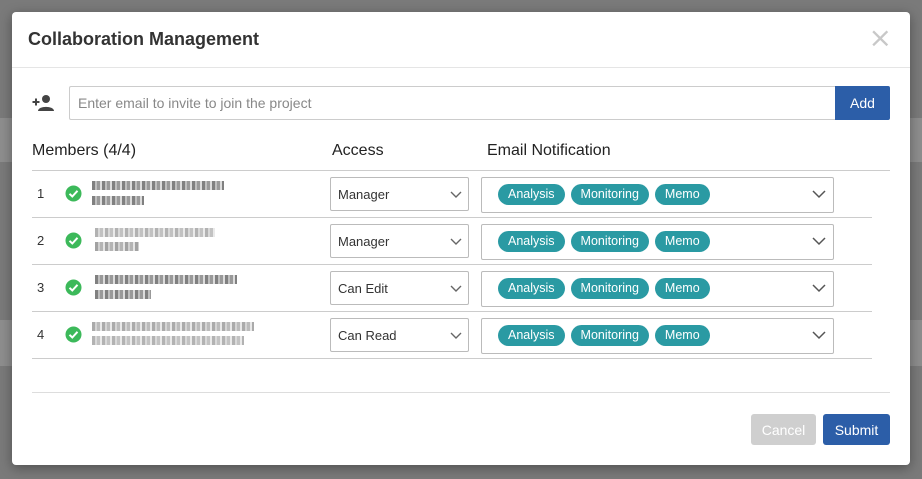 The width and height of the screenshot is (922, 479). I want to click on access-select: Can Edit, so click(399, 288).